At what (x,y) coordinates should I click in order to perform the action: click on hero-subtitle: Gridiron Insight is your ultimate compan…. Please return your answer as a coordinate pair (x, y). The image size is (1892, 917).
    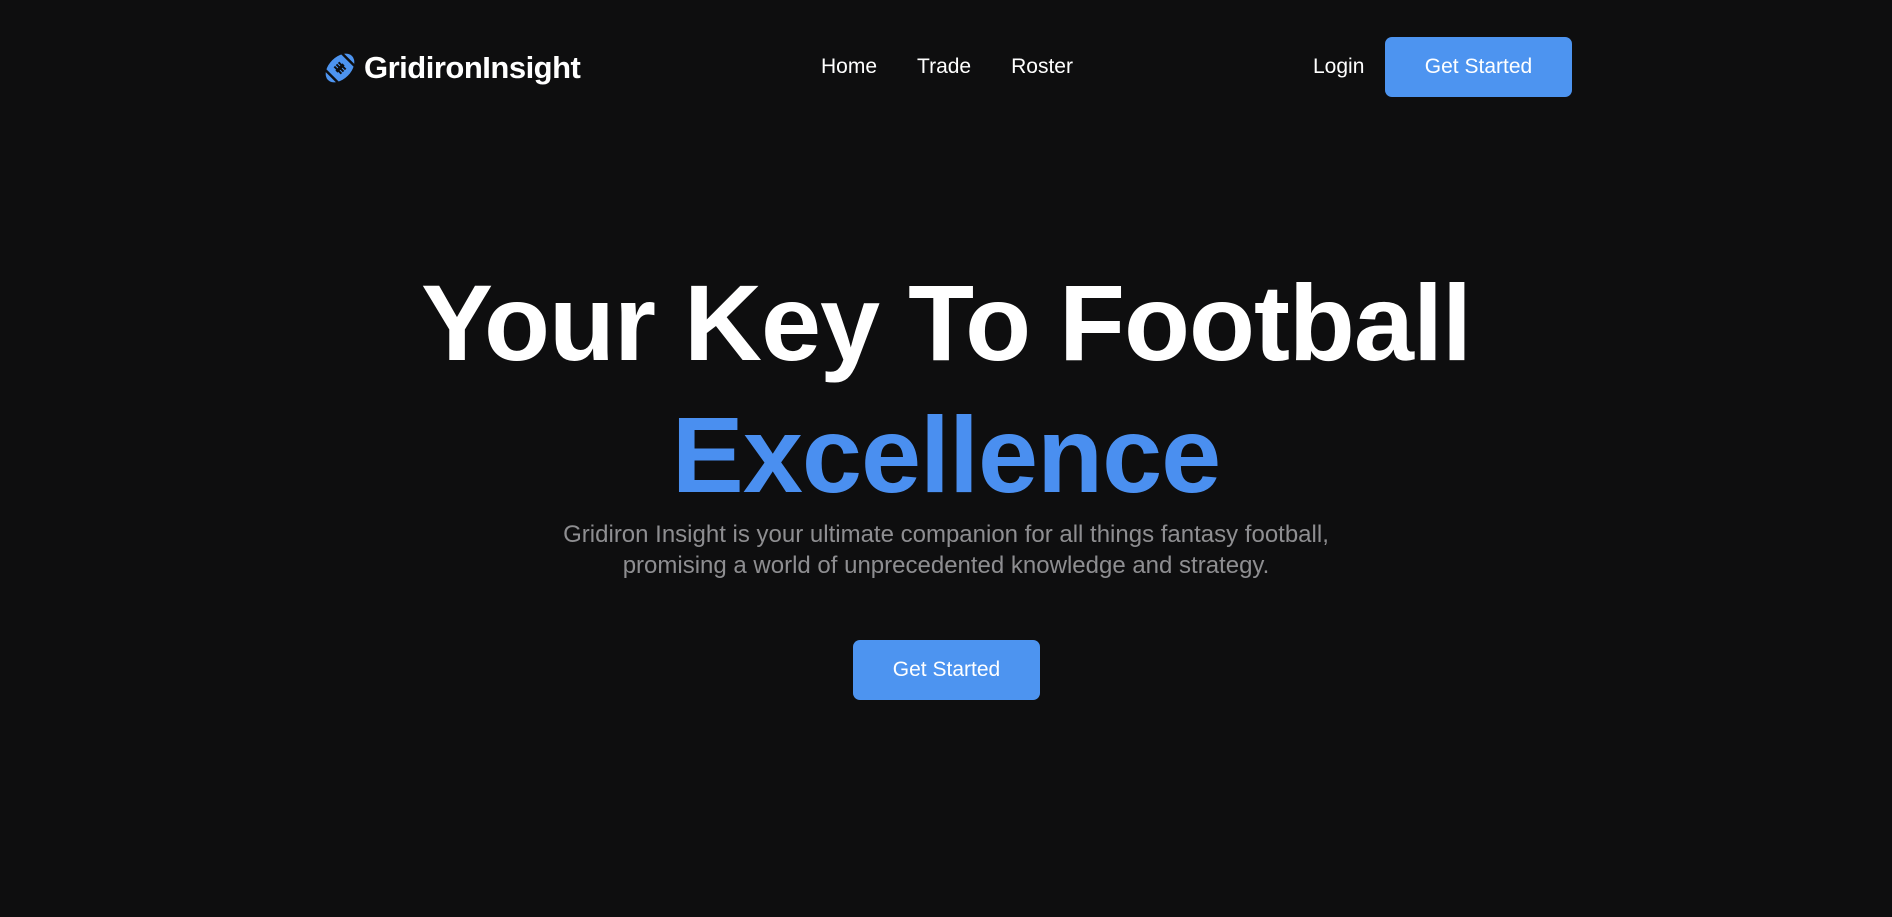
    Looking at the image, I should click on (946, 550).